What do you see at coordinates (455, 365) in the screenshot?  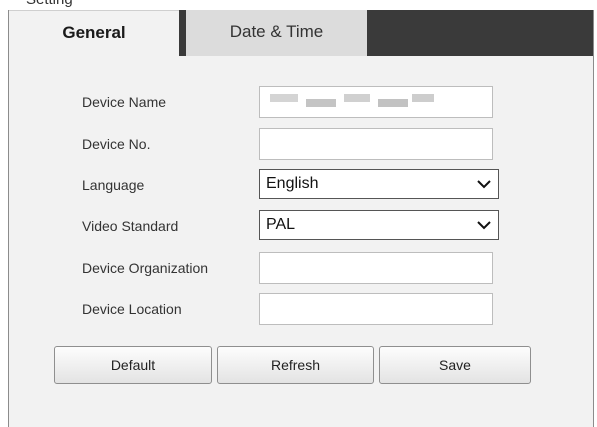 I see `save-button: Save` at bounding box center [455, 365].